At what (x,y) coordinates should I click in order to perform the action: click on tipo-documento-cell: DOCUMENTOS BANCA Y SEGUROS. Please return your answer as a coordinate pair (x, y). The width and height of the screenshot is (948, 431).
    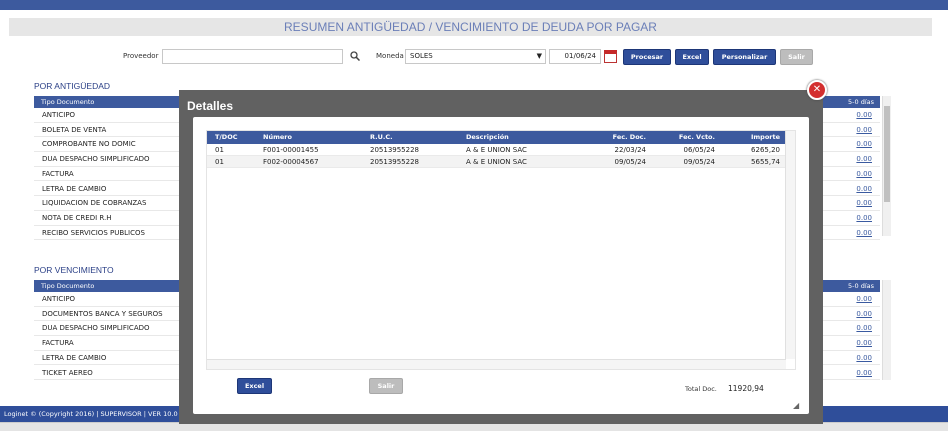
    Looking at the image, I should click on (102, 313).